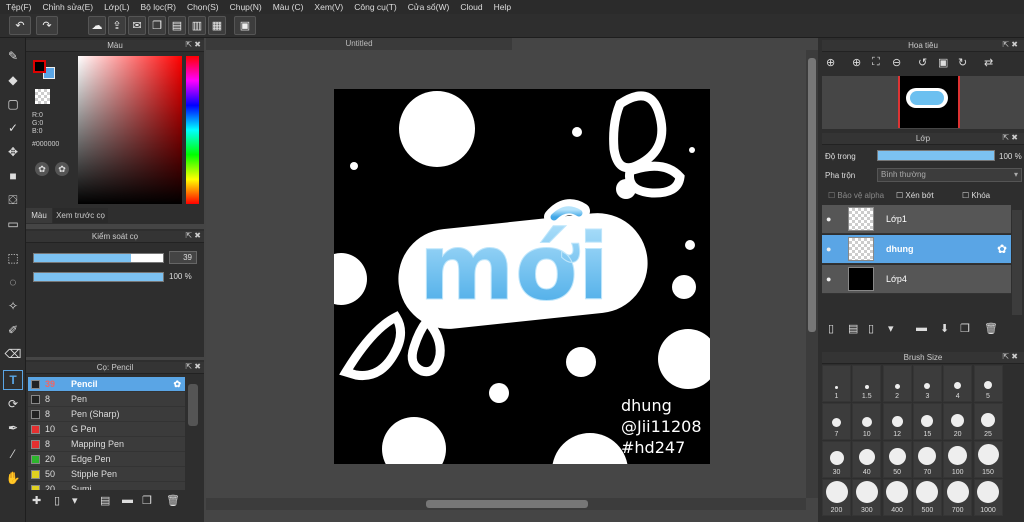 The image size is (1024, 522). Describe the element at coordinates (836, 459) in the screenshot. I see `brush-size-option: 30` at that location.